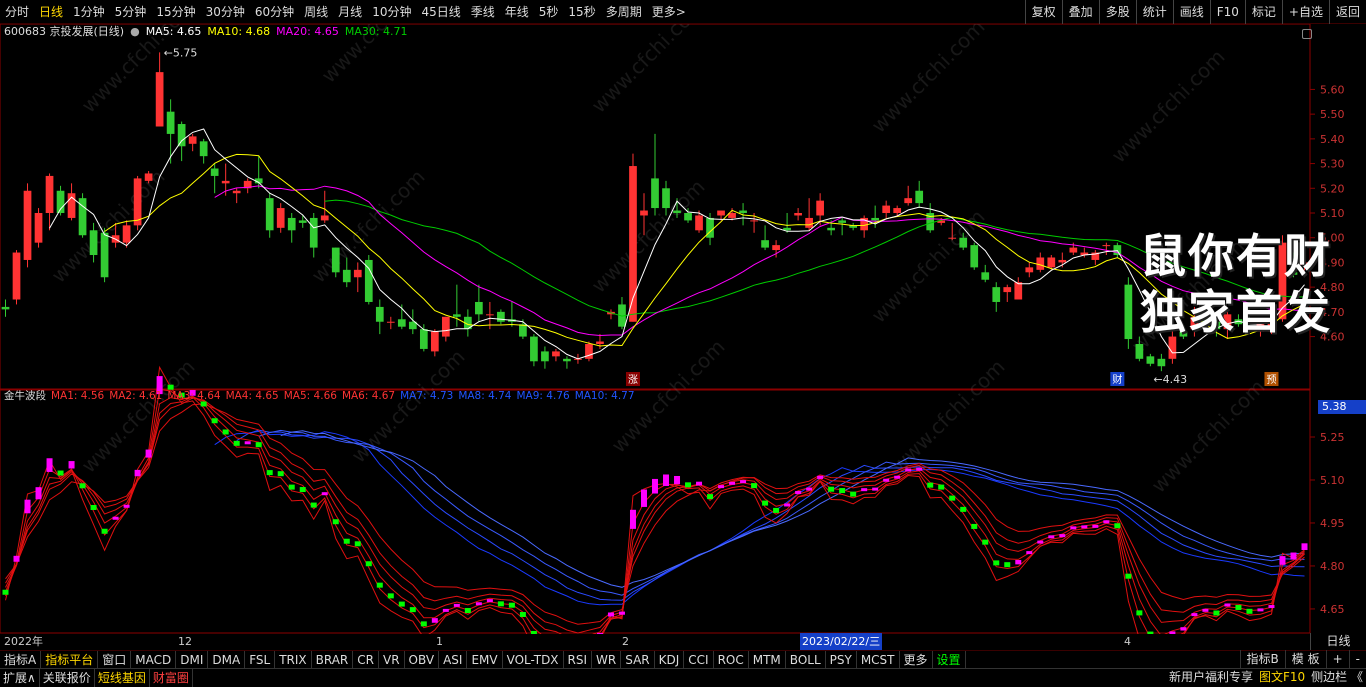 This screenshot has height=687, width=1366. Describe the element at coordinates (670, 659) in the screenshot. I see `indicator-tab: KDJ` at that location.